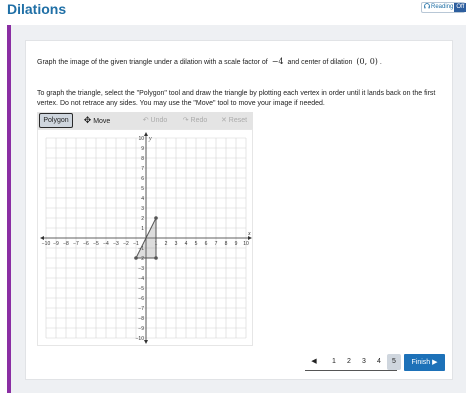 The width and height of the screenshot is (474, 407). What do you see at coordinates (421, 362) in the screenshot?
I see `finish-label: Finish` at bounding box center [421, 362].